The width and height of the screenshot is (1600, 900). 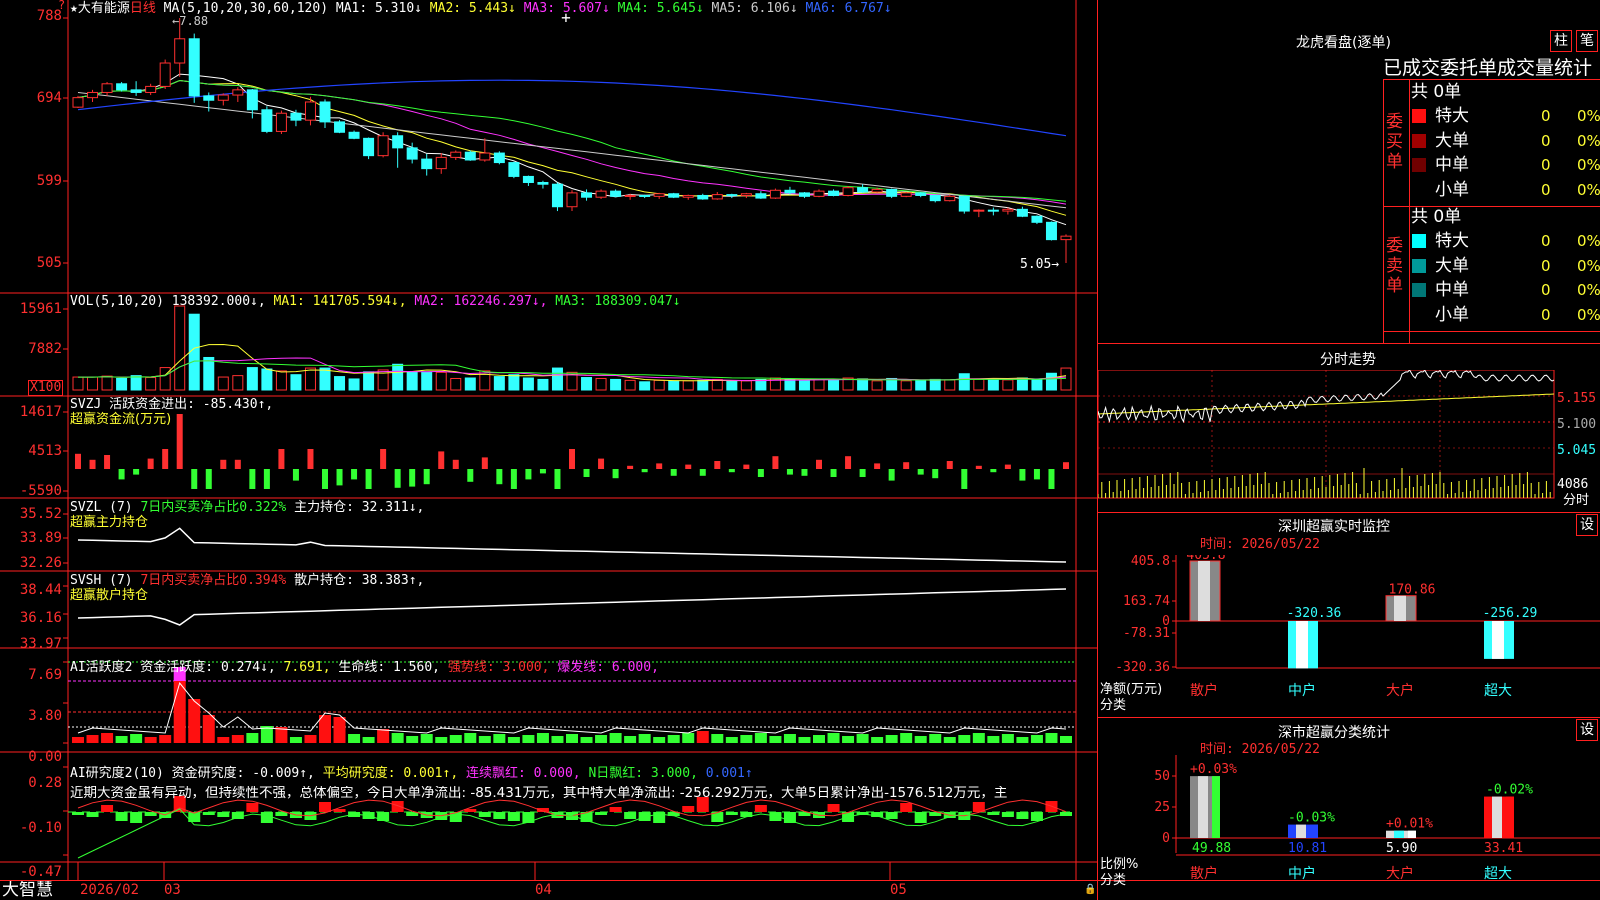 What do you see at coordinates (192, 773) in the screenshot?
I see `ai2-label: AI研究度2(10) 资金研究度: -0.009↑,` at bounding box center [192, 773].